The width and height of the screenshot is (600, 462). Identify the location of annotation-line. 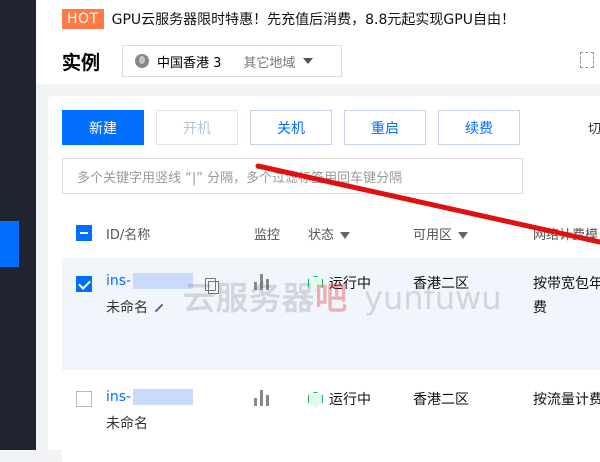
(427, 204).